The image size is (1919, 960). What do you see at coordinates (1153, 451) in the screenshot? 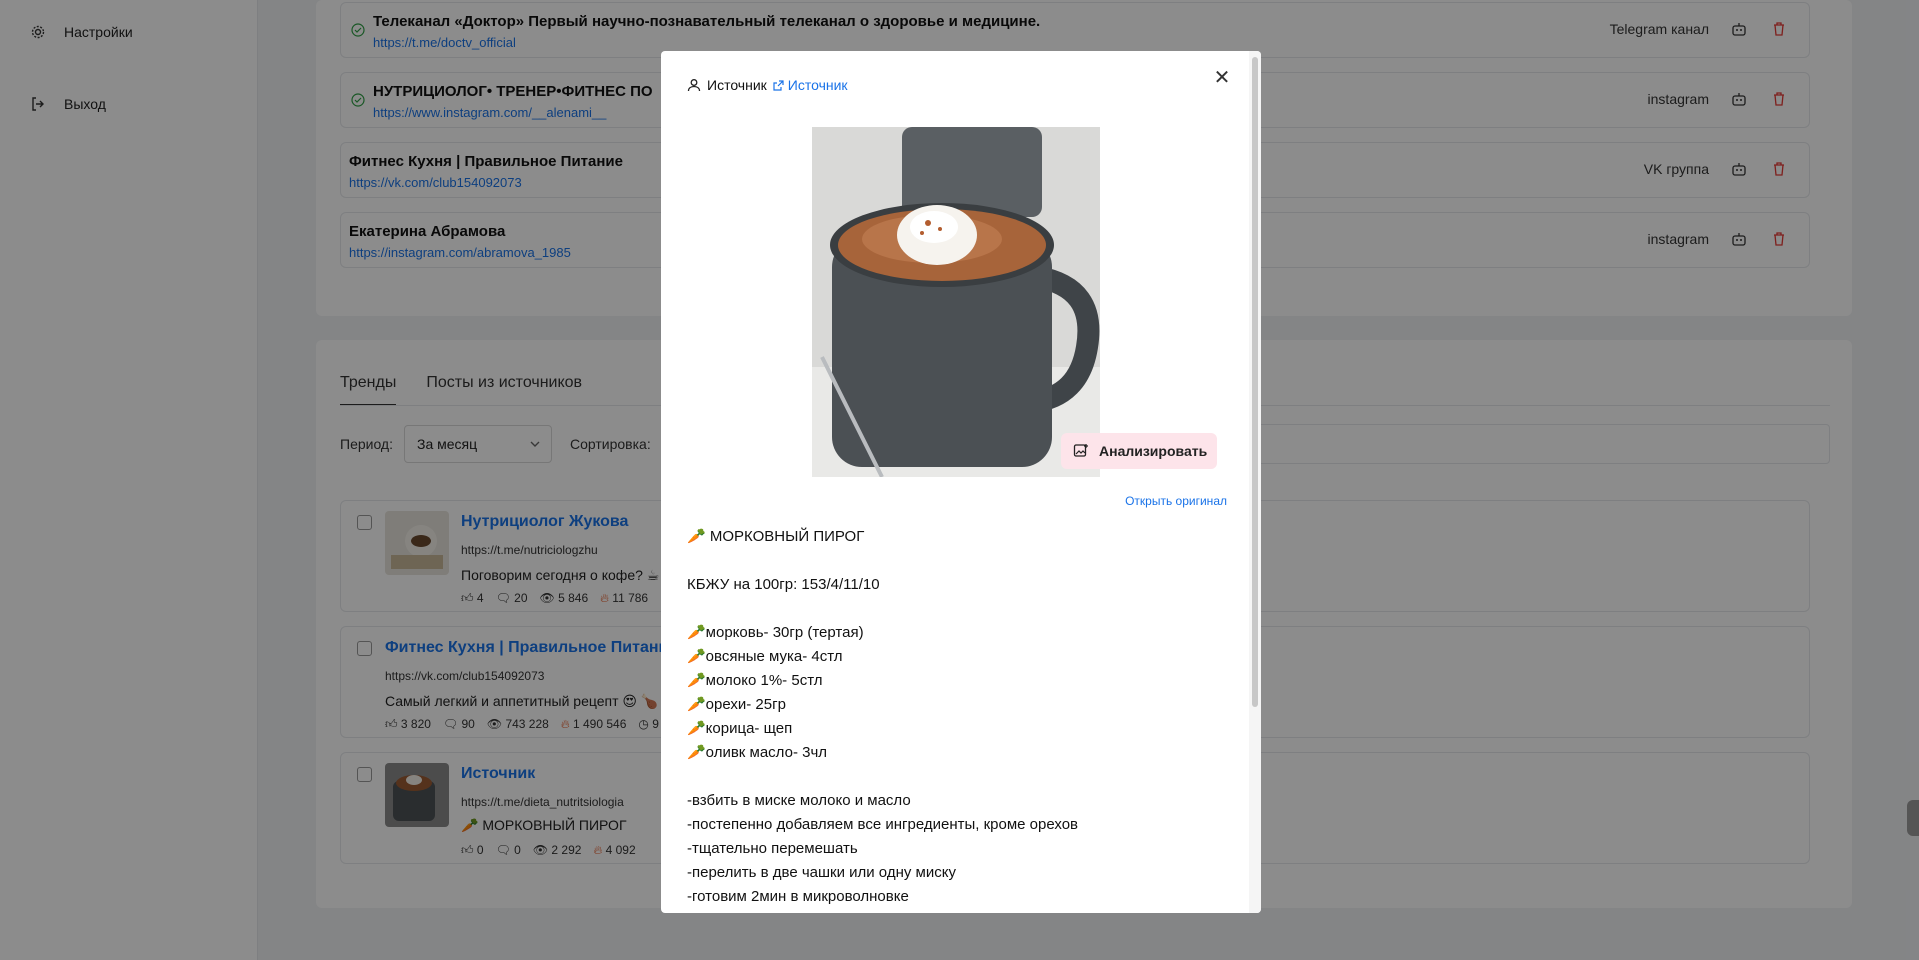
I see `analyze-label: Анализировать` at bounding box center [1153, 451].